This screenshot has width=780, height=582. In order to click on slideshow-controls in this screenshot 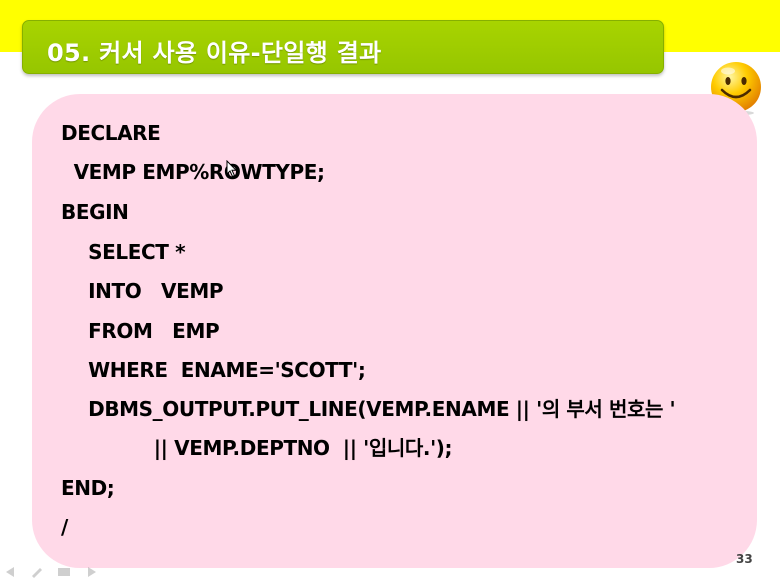, I will do `click(51, 572)`.